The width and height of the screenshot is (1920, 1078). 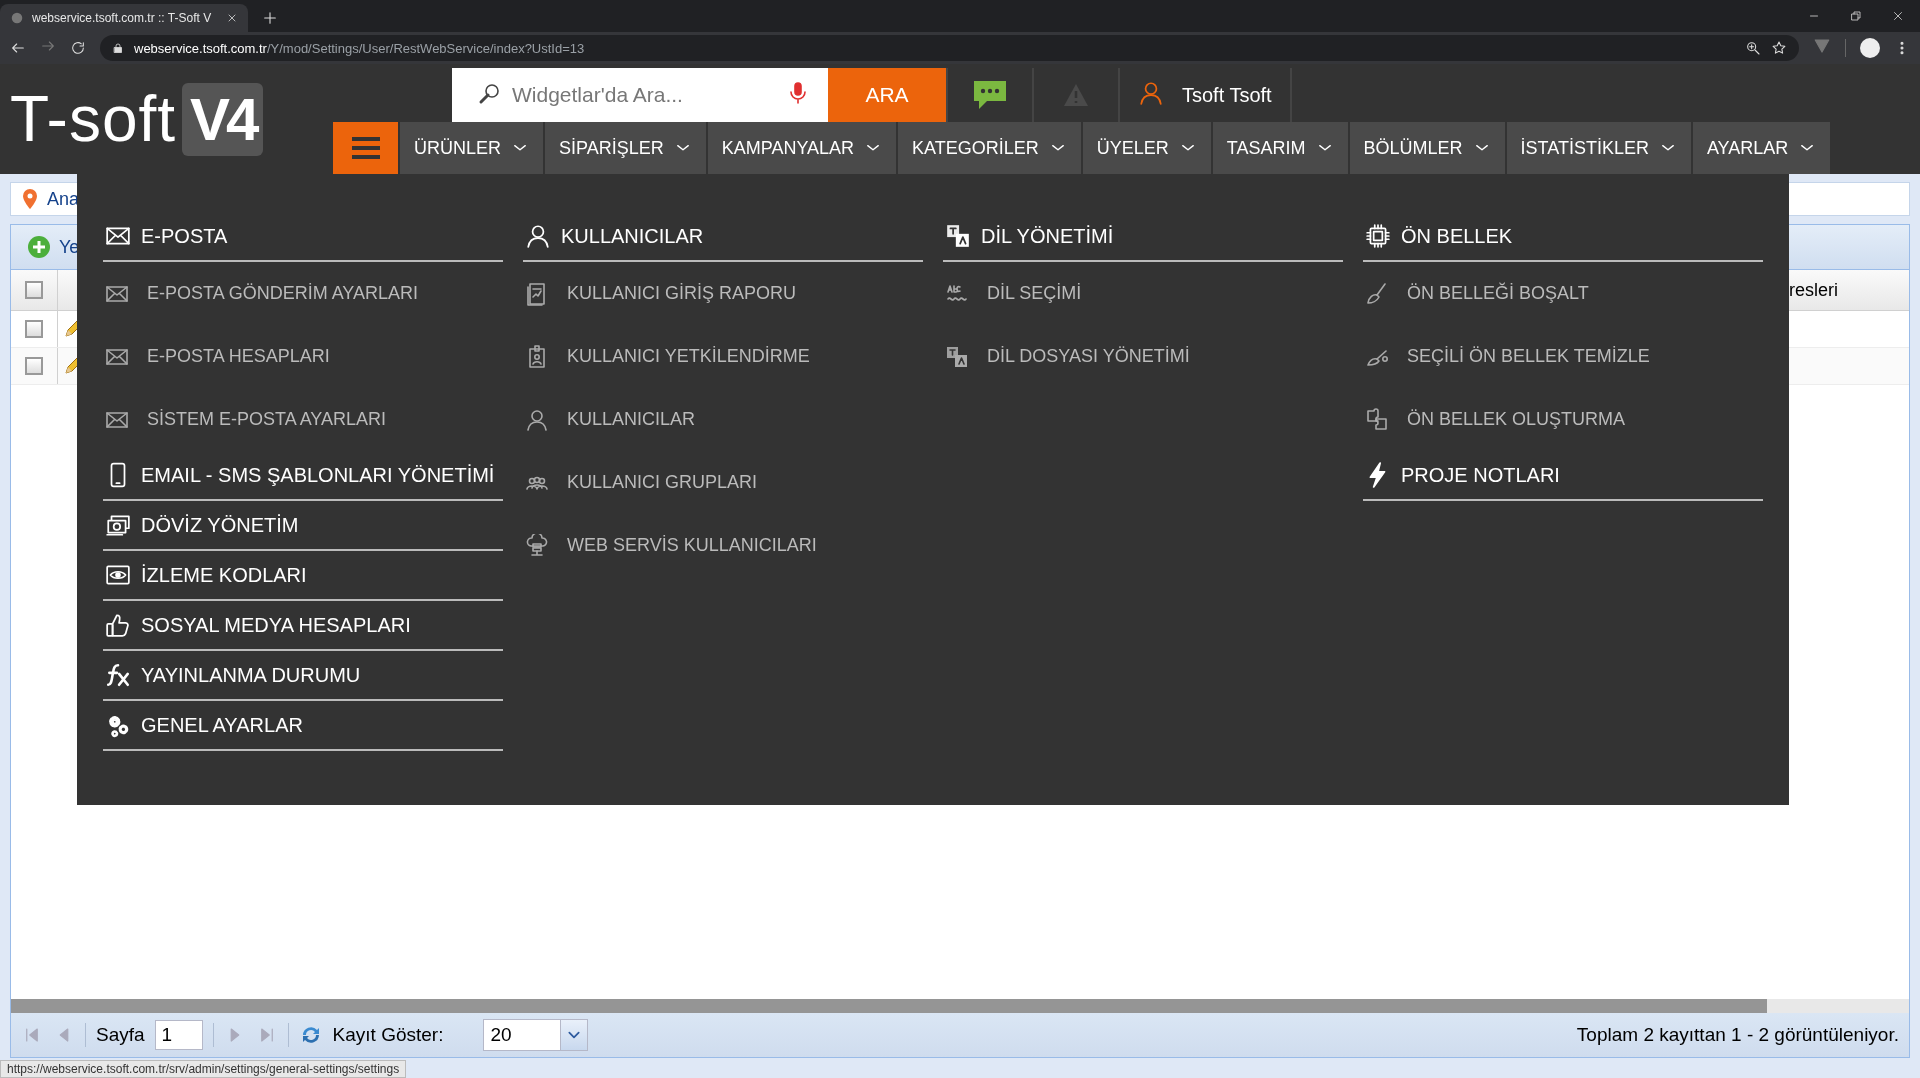 I want to click on thumbs-up-icon, so click(x=118, y=625).